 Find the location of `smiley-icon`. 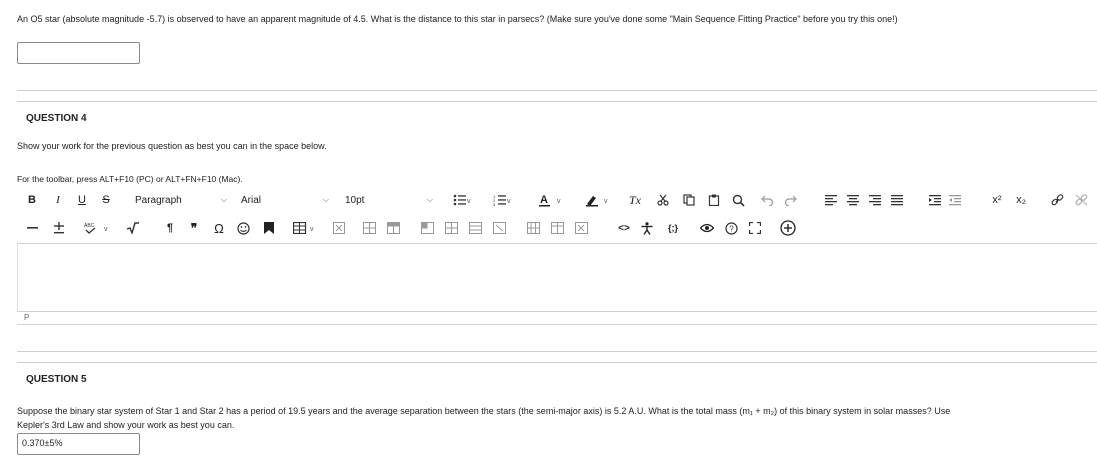

smiley-icon is located at coordinates (243, 228).